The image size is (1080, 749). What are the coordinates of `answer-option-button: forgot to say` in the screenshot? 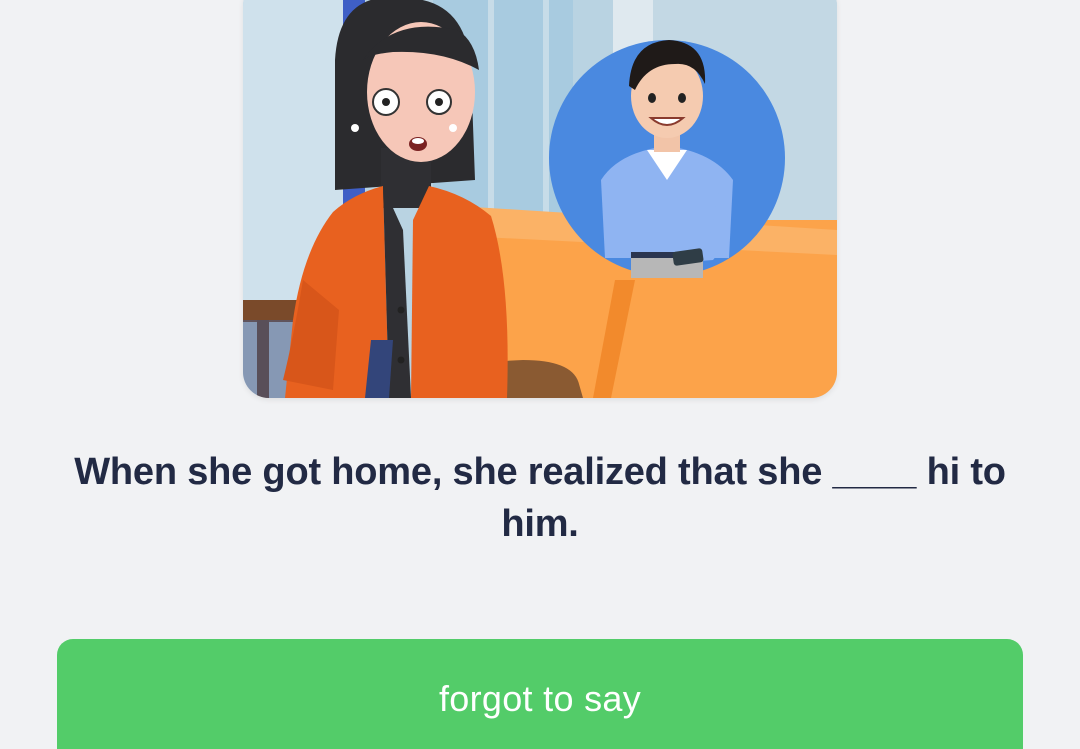 It's located at (540, 694).